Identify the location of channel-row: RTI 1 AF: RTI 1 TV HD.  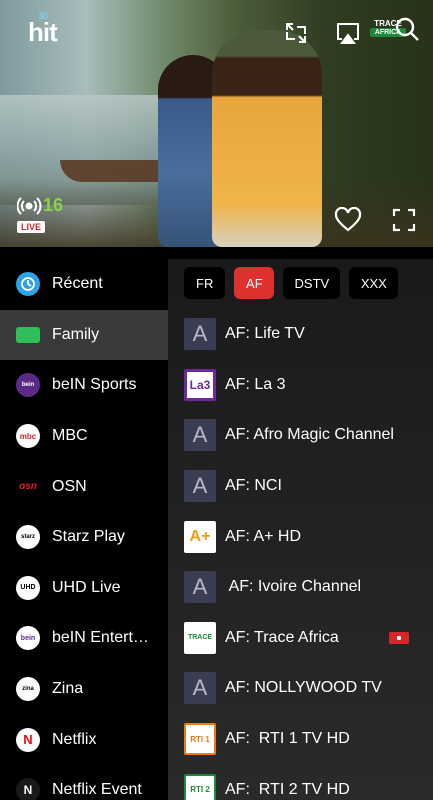
(300, 739).